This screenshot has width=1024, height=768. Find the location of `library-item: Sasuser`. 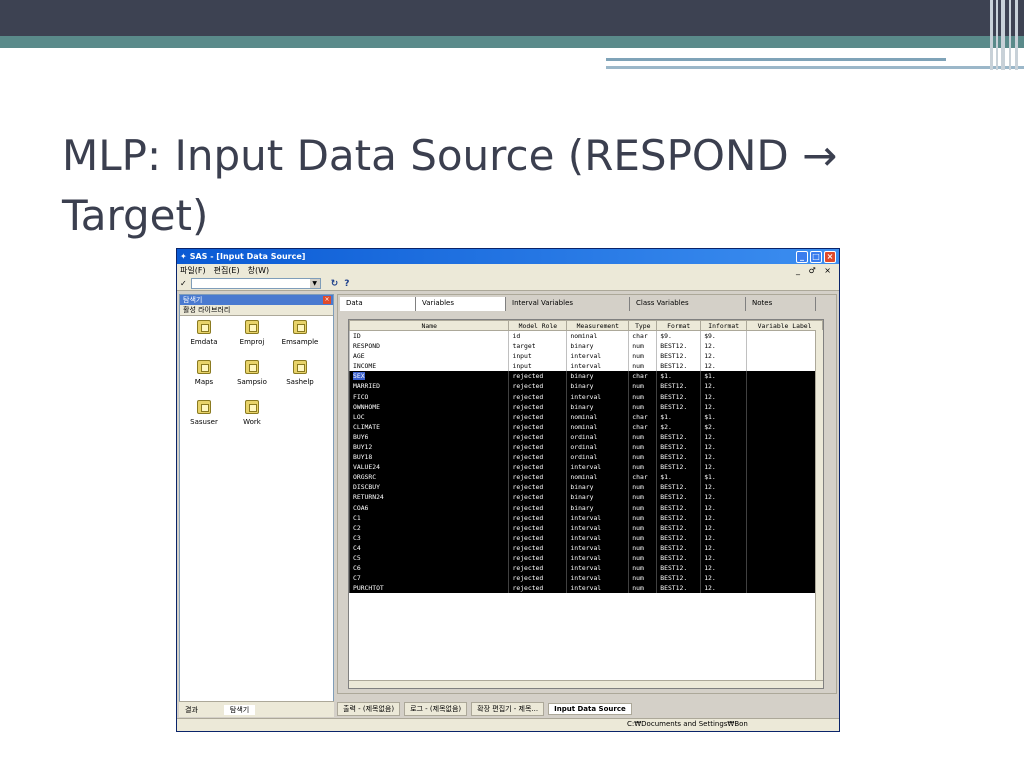

library-item: Sasuser is located at coordinates (204, 413).